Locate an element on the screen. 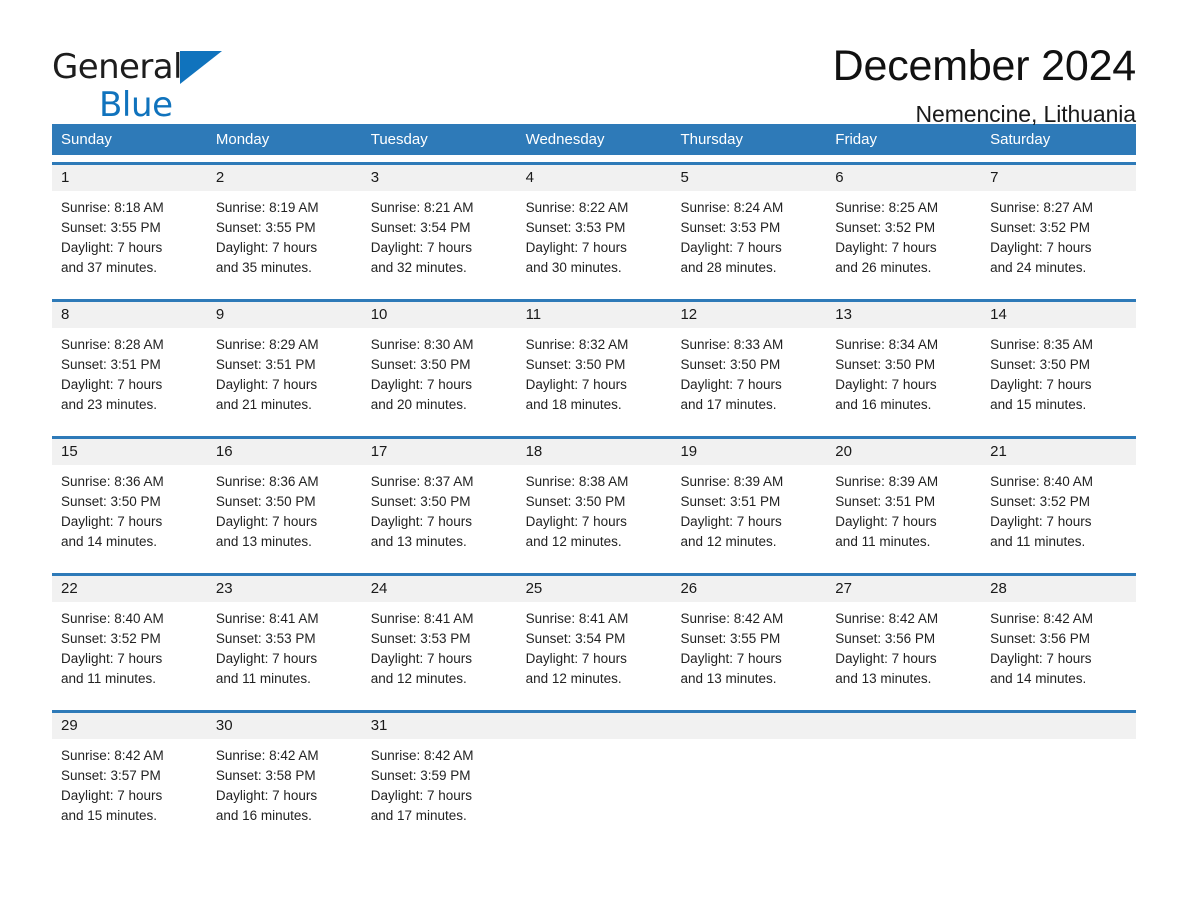  day-number: 21 is located at coordinates (1058, 452).